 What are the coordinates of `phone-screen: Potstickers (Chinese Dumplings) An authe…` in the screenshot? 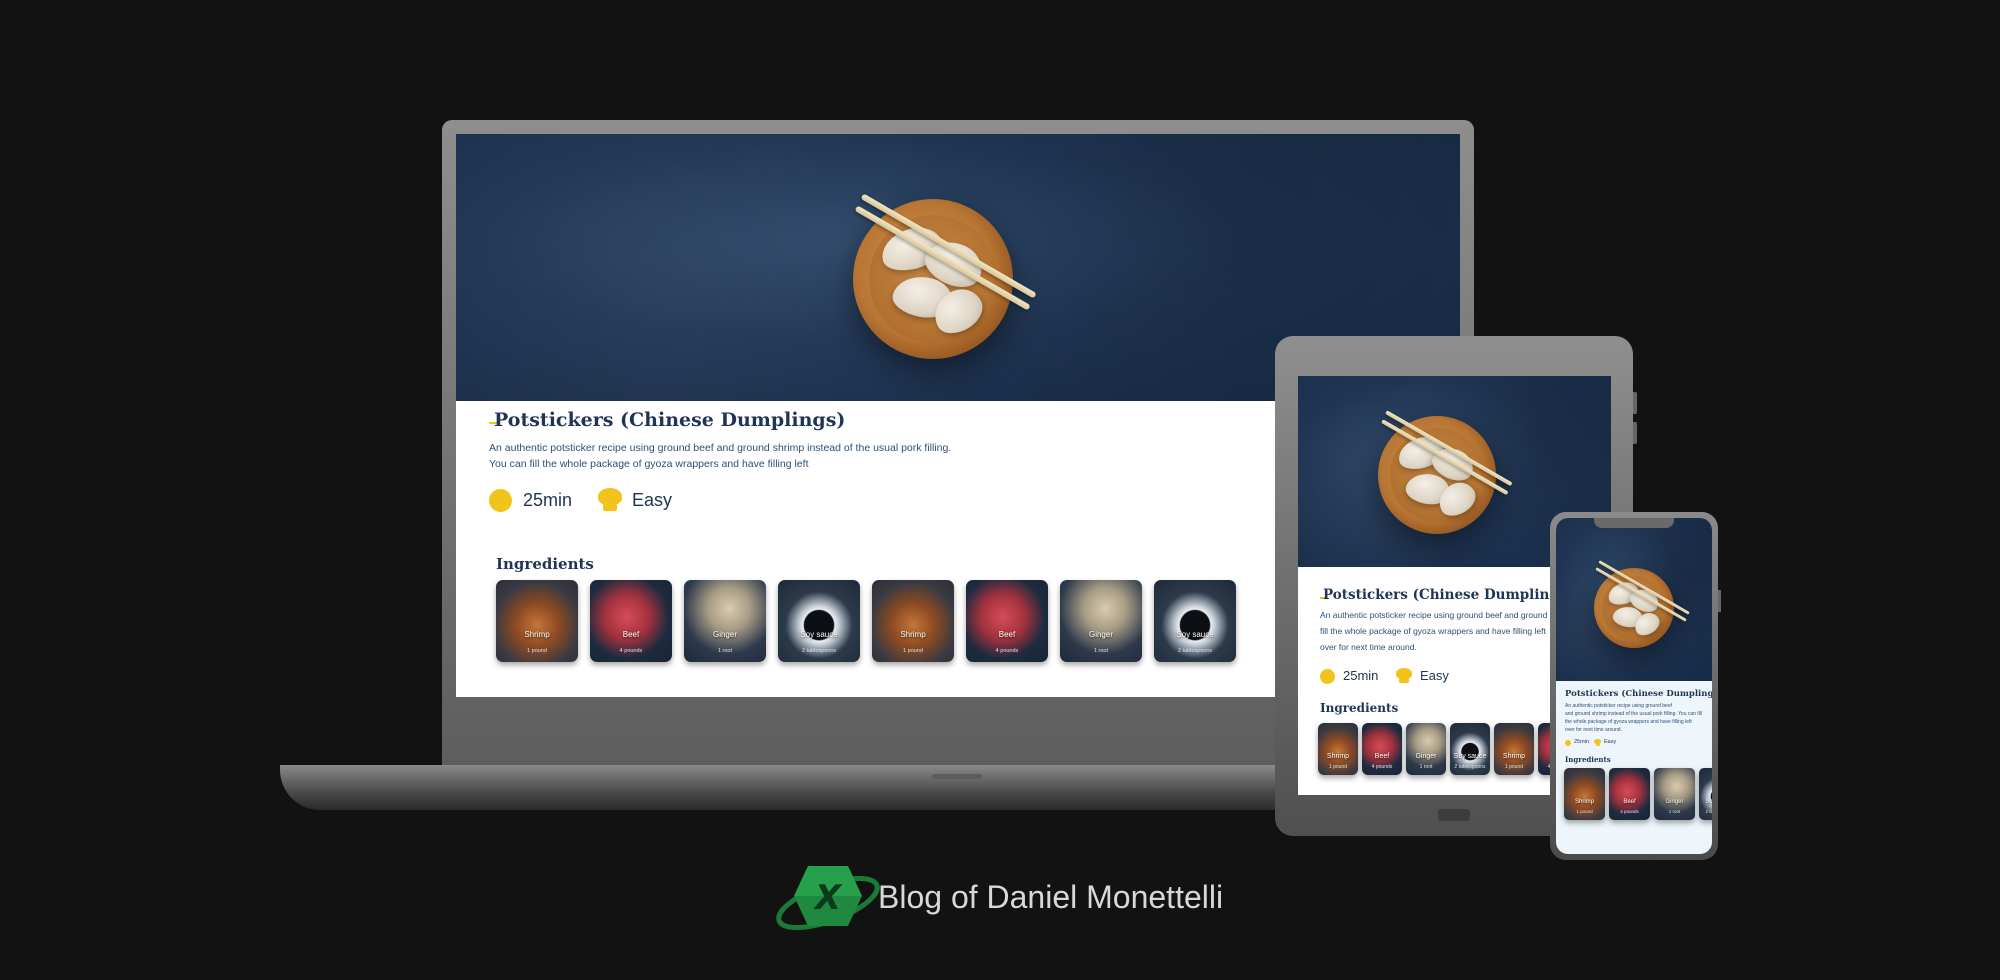 It's located at (1634, 686).